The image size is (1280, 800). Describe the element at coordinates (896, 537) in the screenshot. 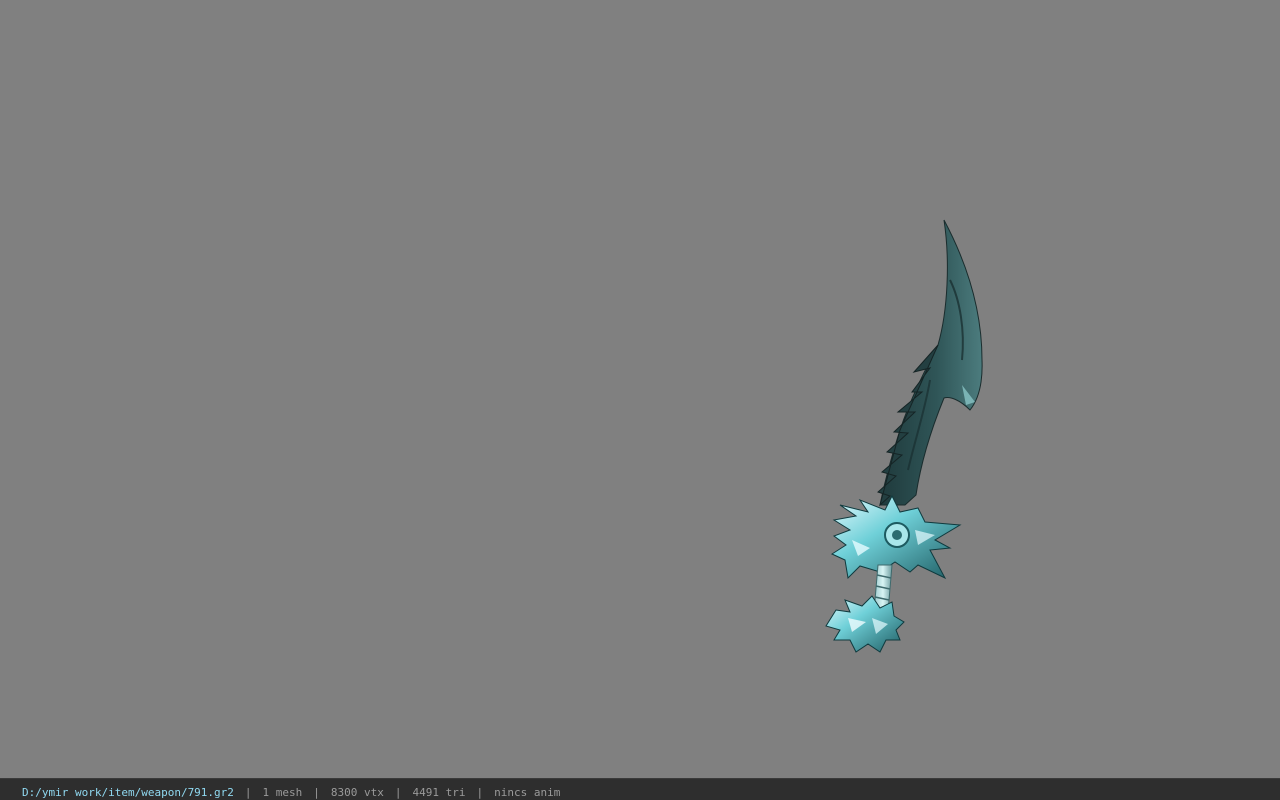

I see `crossguard` at that location.